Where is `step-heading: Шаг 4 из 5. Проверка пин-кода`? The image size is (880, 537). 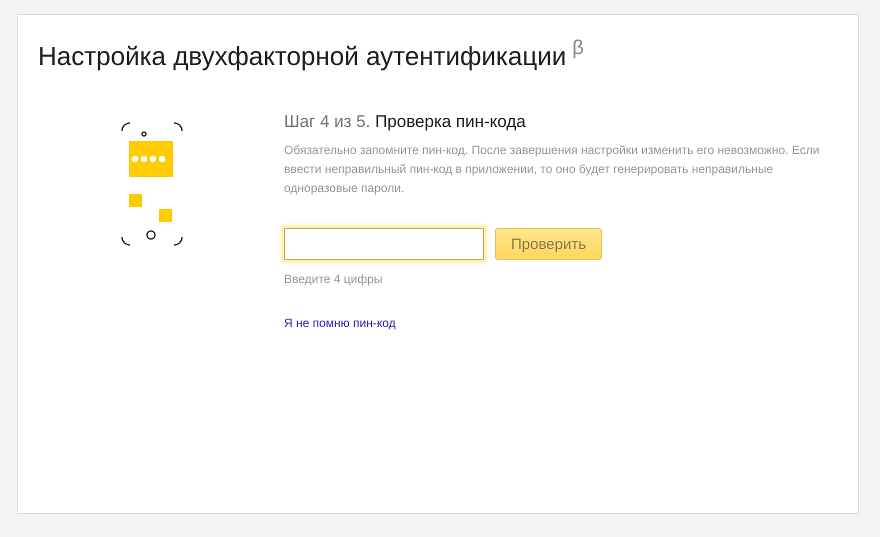 step-heading: Шаг 4 из 5. Проверка пин-кода is located at coordinates (405, 122).